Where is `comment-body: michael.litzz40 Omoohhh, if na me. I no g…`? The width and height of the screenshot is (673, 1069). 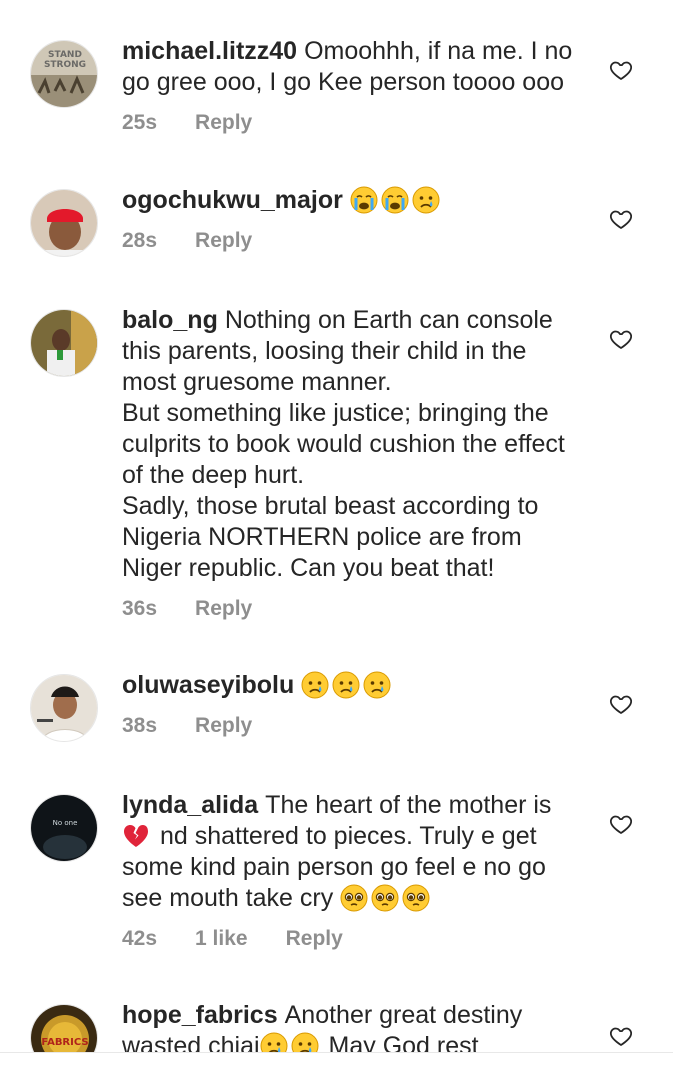 comment-body: michael.litzz40 Omoohhh, if na me. I no g… is located at coordinates (352, 85).